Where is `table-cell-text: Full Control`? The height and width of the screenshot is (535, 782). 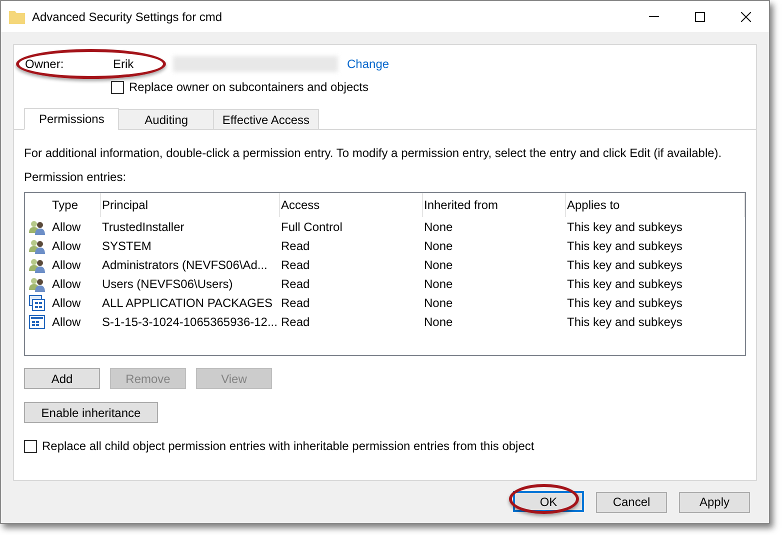 table-cell-text: Full Control is located at coordinates (312, 227).